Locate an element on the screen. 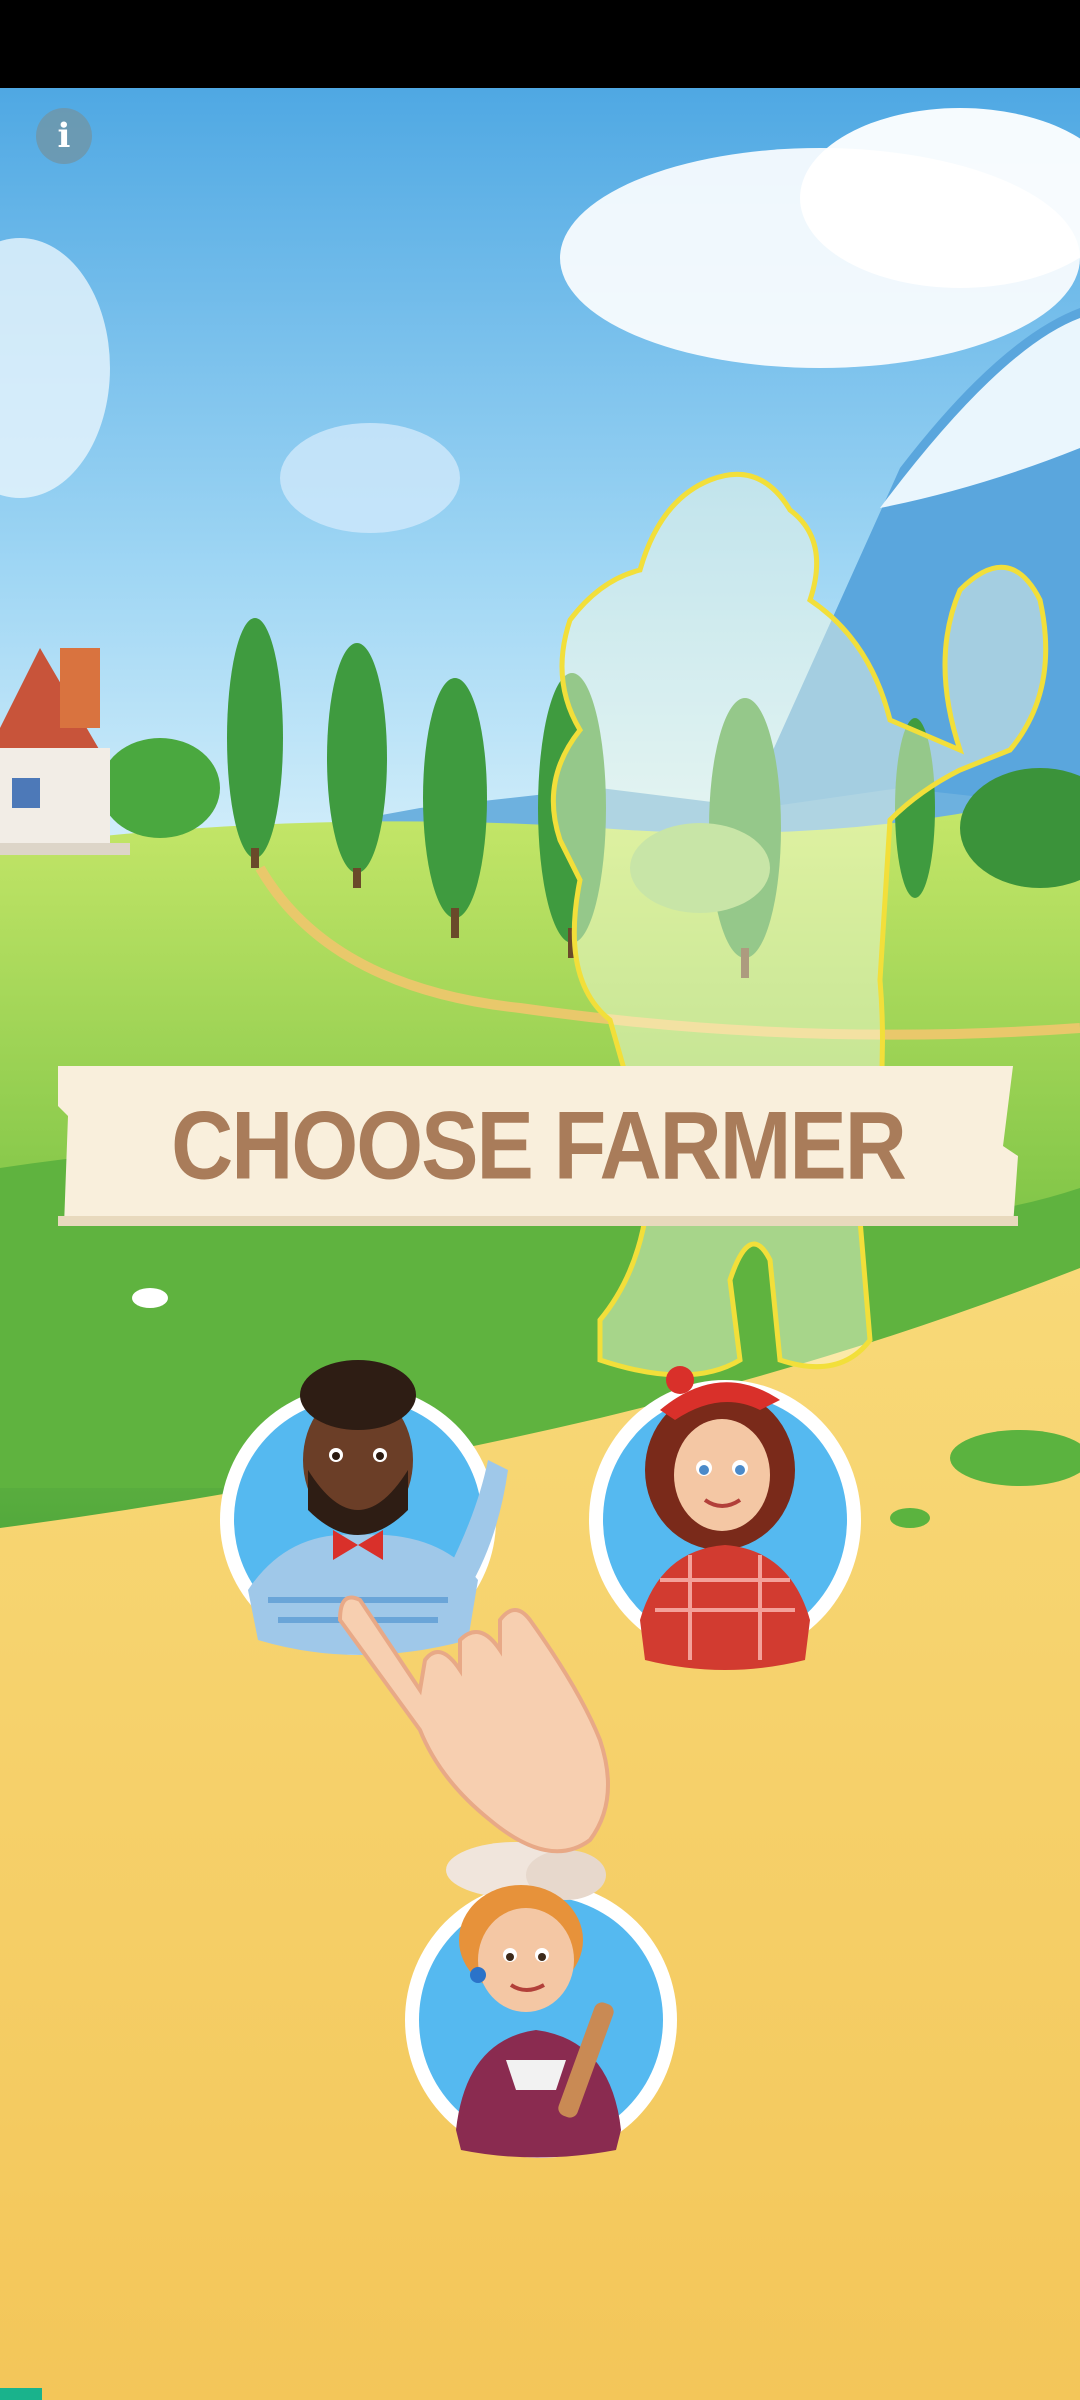 Image resolution: width=1080 pixels, height=2400 pixels. farmer-woman-plaid-icon is located at coordinates (725, 1520).